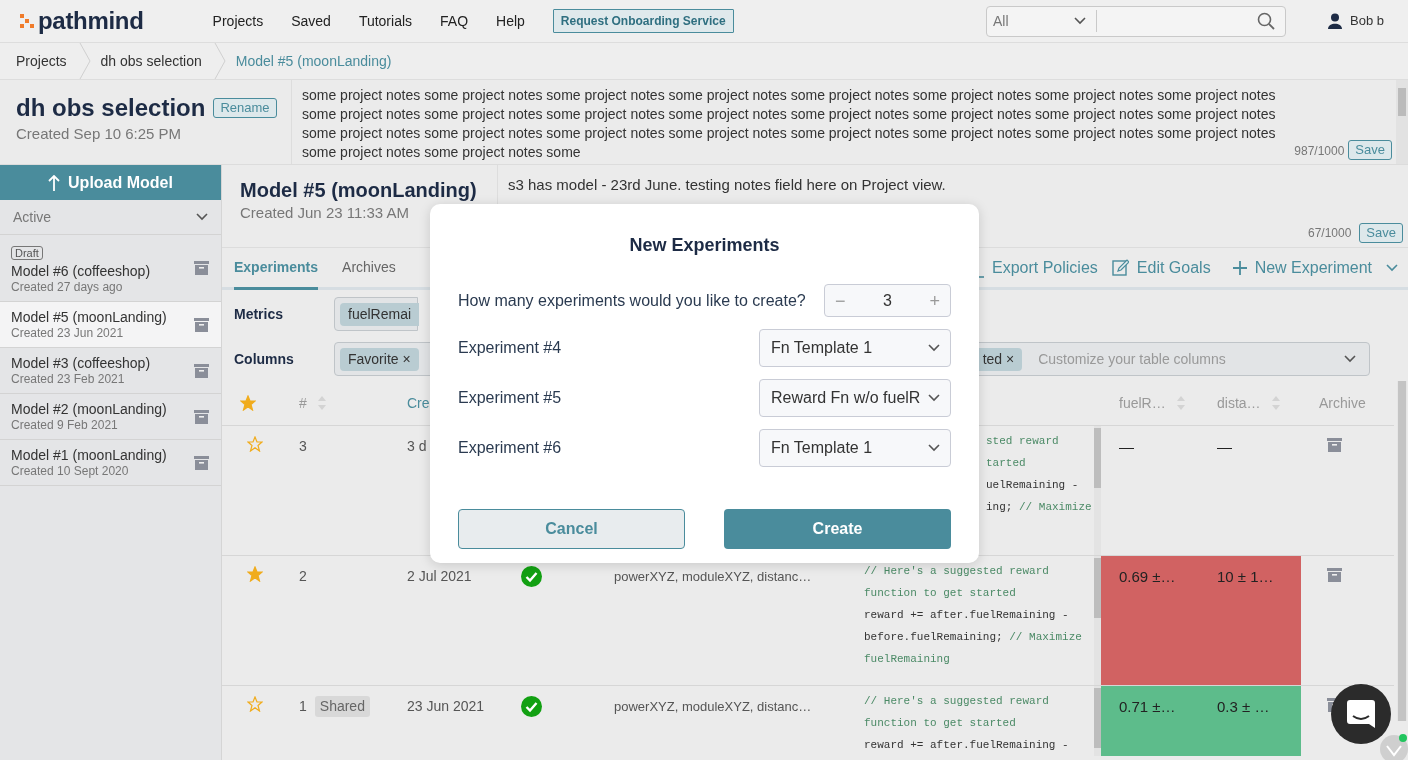  Describe the element at coordinates (379, 359) in the screenshot. I see `column-chip: Favorite ×` at that location.